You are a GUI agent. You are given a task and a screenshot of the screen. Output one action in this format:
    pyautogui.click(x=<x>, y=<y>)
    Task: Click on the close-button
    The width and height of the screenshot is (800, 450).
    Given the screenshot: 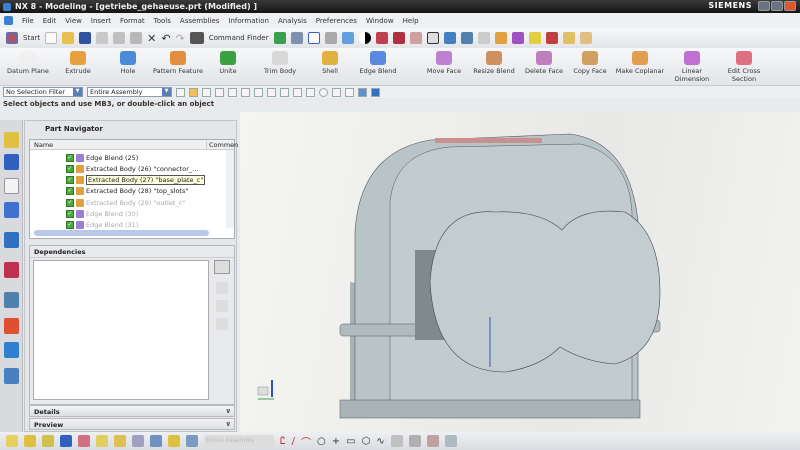 What is the action you would take?
    pyautogui.click(x=790, y=6)
    